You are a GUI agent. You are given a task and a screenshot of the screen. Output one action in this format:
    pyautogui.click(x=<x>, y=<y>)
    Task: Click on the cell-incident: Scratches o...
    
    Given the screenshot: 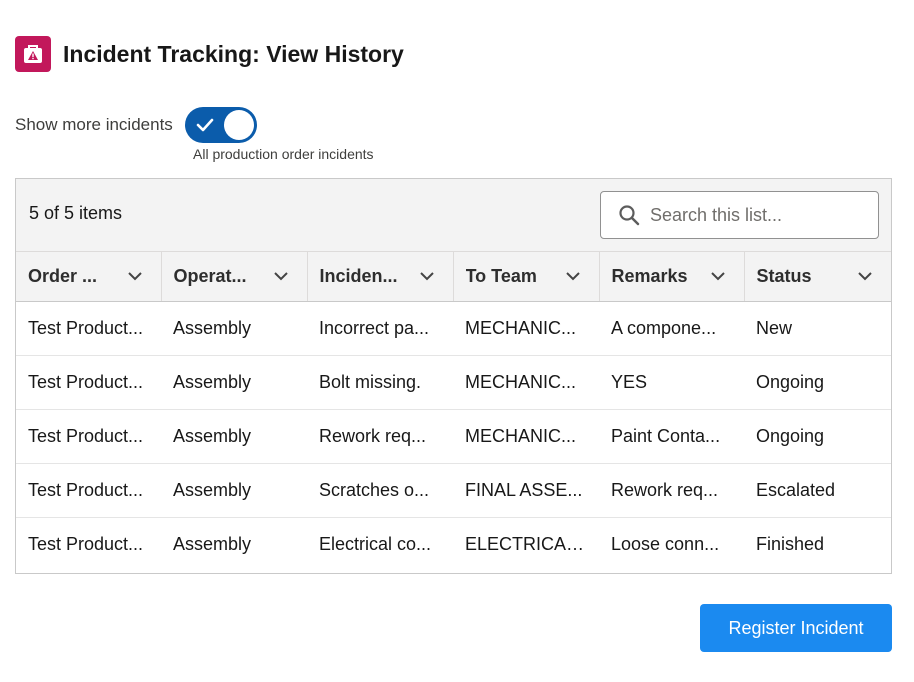 What is the action you would take?
    pyautogui.click(x=380, y=490)
    